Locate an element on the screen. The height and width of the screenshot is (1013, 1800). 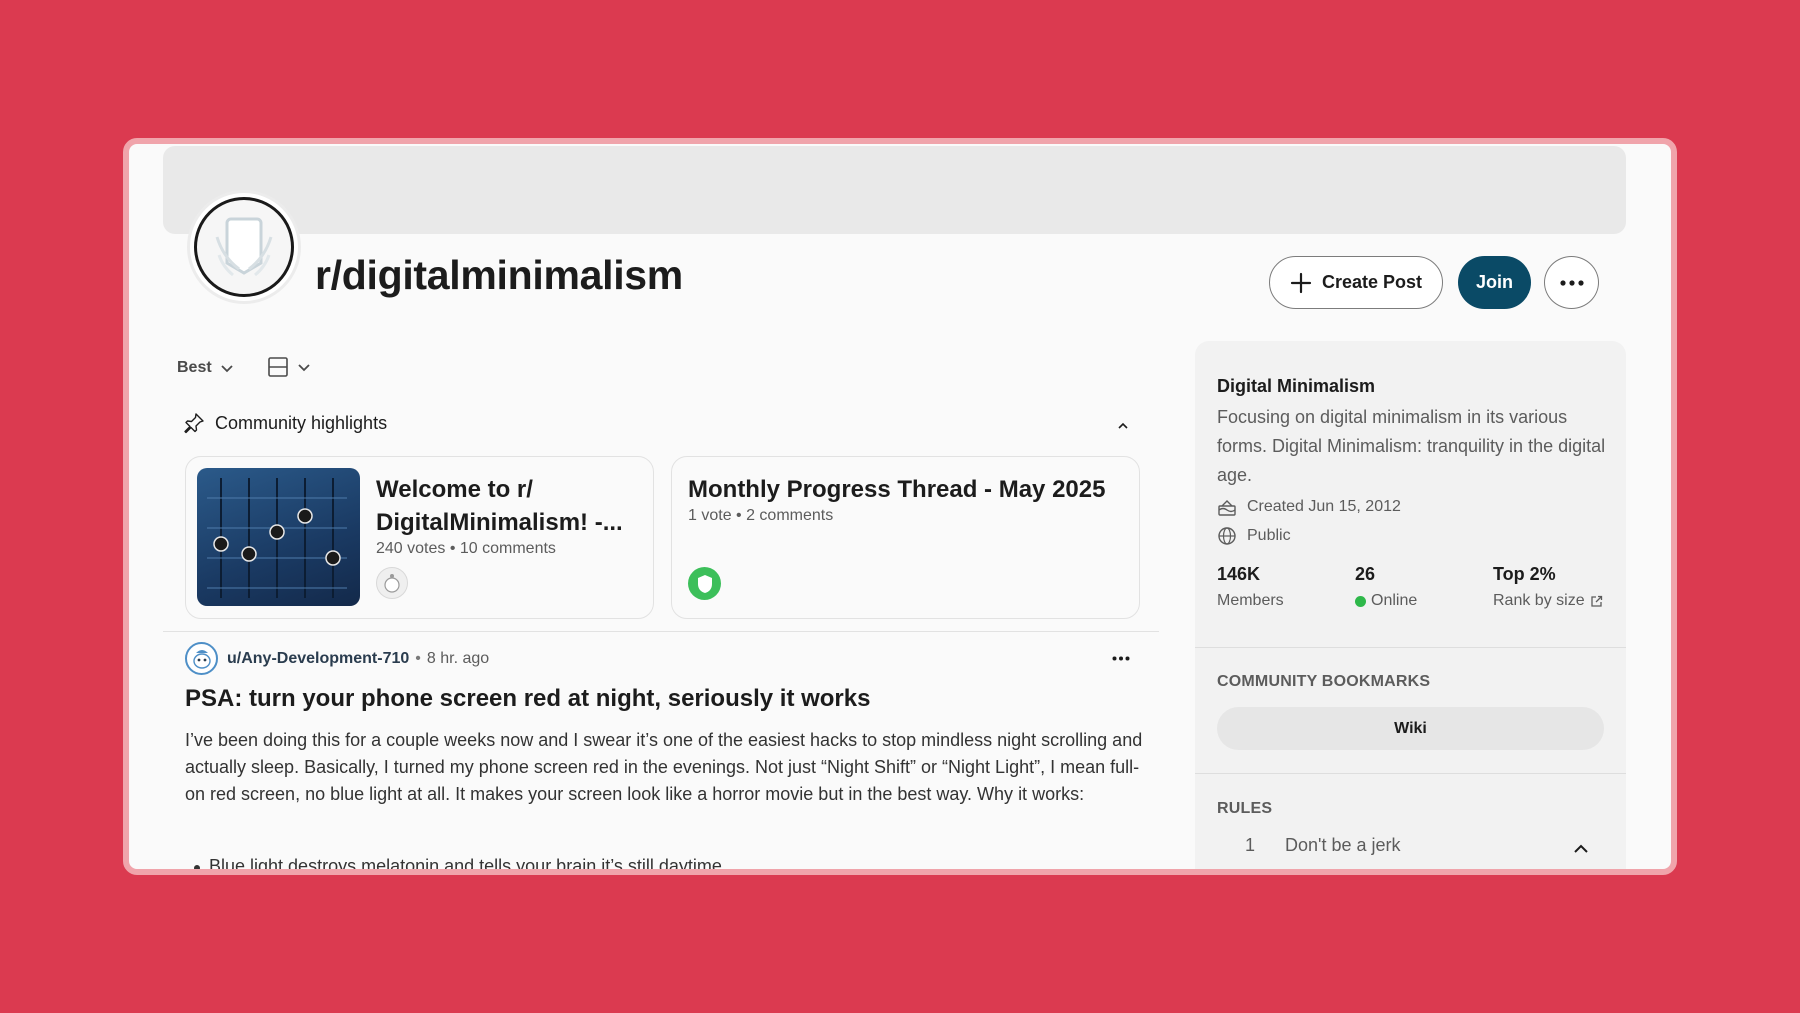
members-count: 146K is located at coordinates (1239, 574).